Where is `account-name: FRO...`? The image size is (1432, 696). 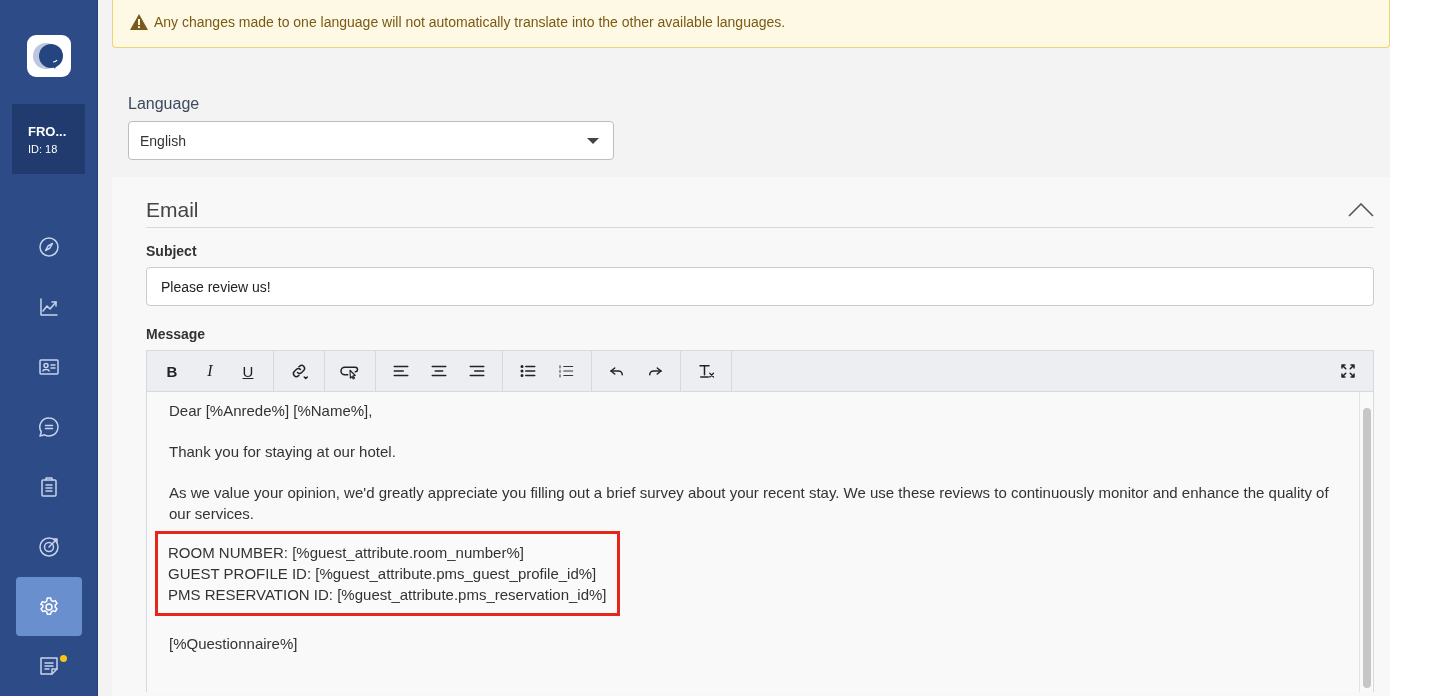
account-name: FRO... is located at coordinates (48, 131).